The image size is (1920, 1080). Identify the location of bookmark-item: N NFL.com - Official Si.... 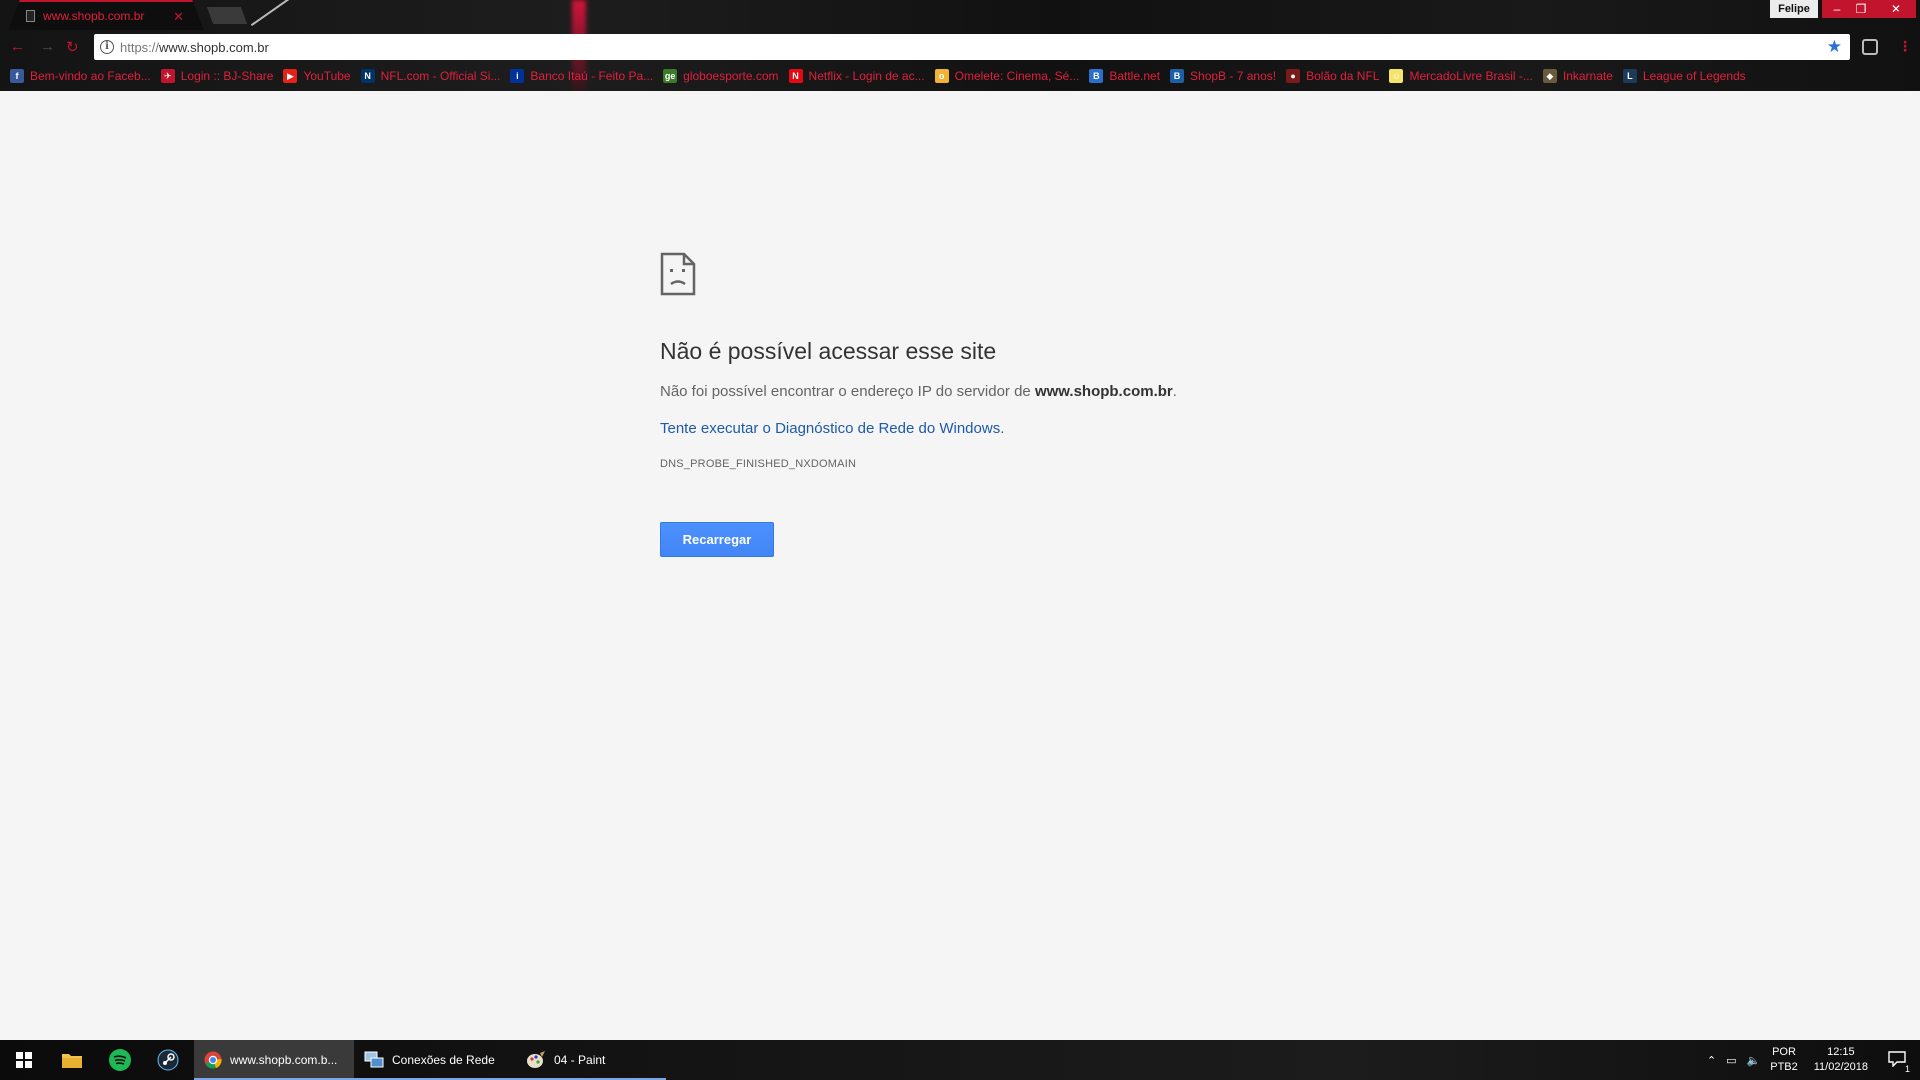
(430, 76).